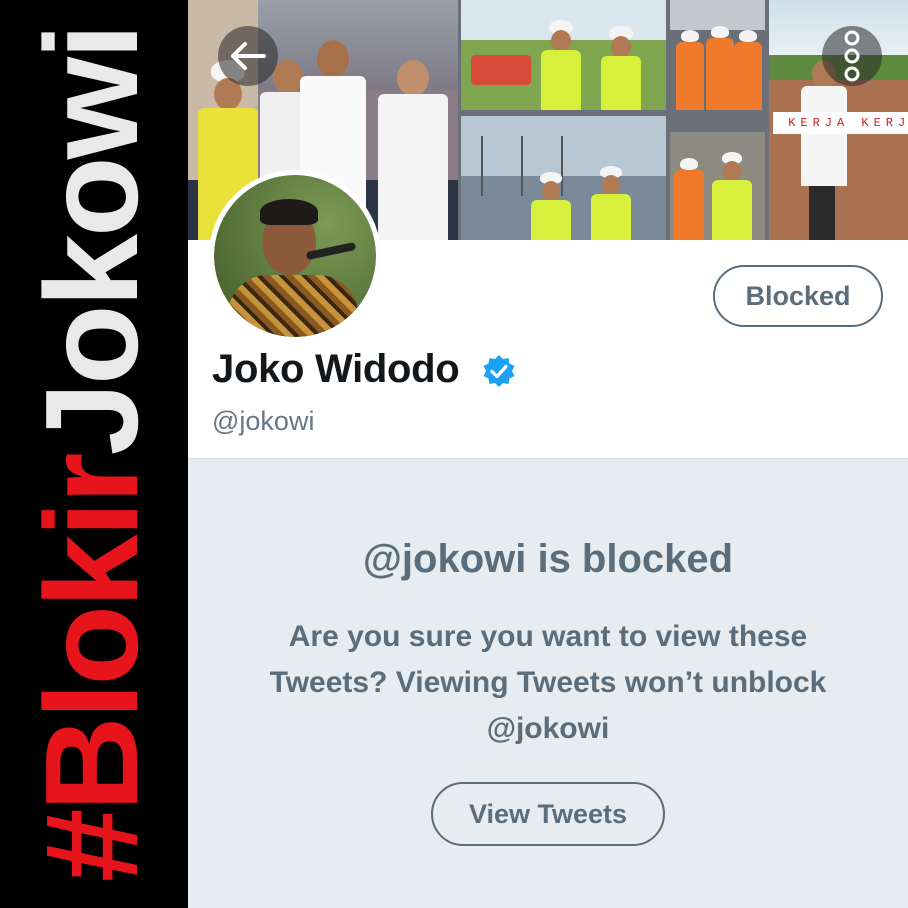 Image resolution: width=908 pixels, height=908 pixels. What do you see at coordinates (91, 241) in the screenshot?
I see `hashtag-word-jokowi: Jokowi` at bounding box center [91, 241].